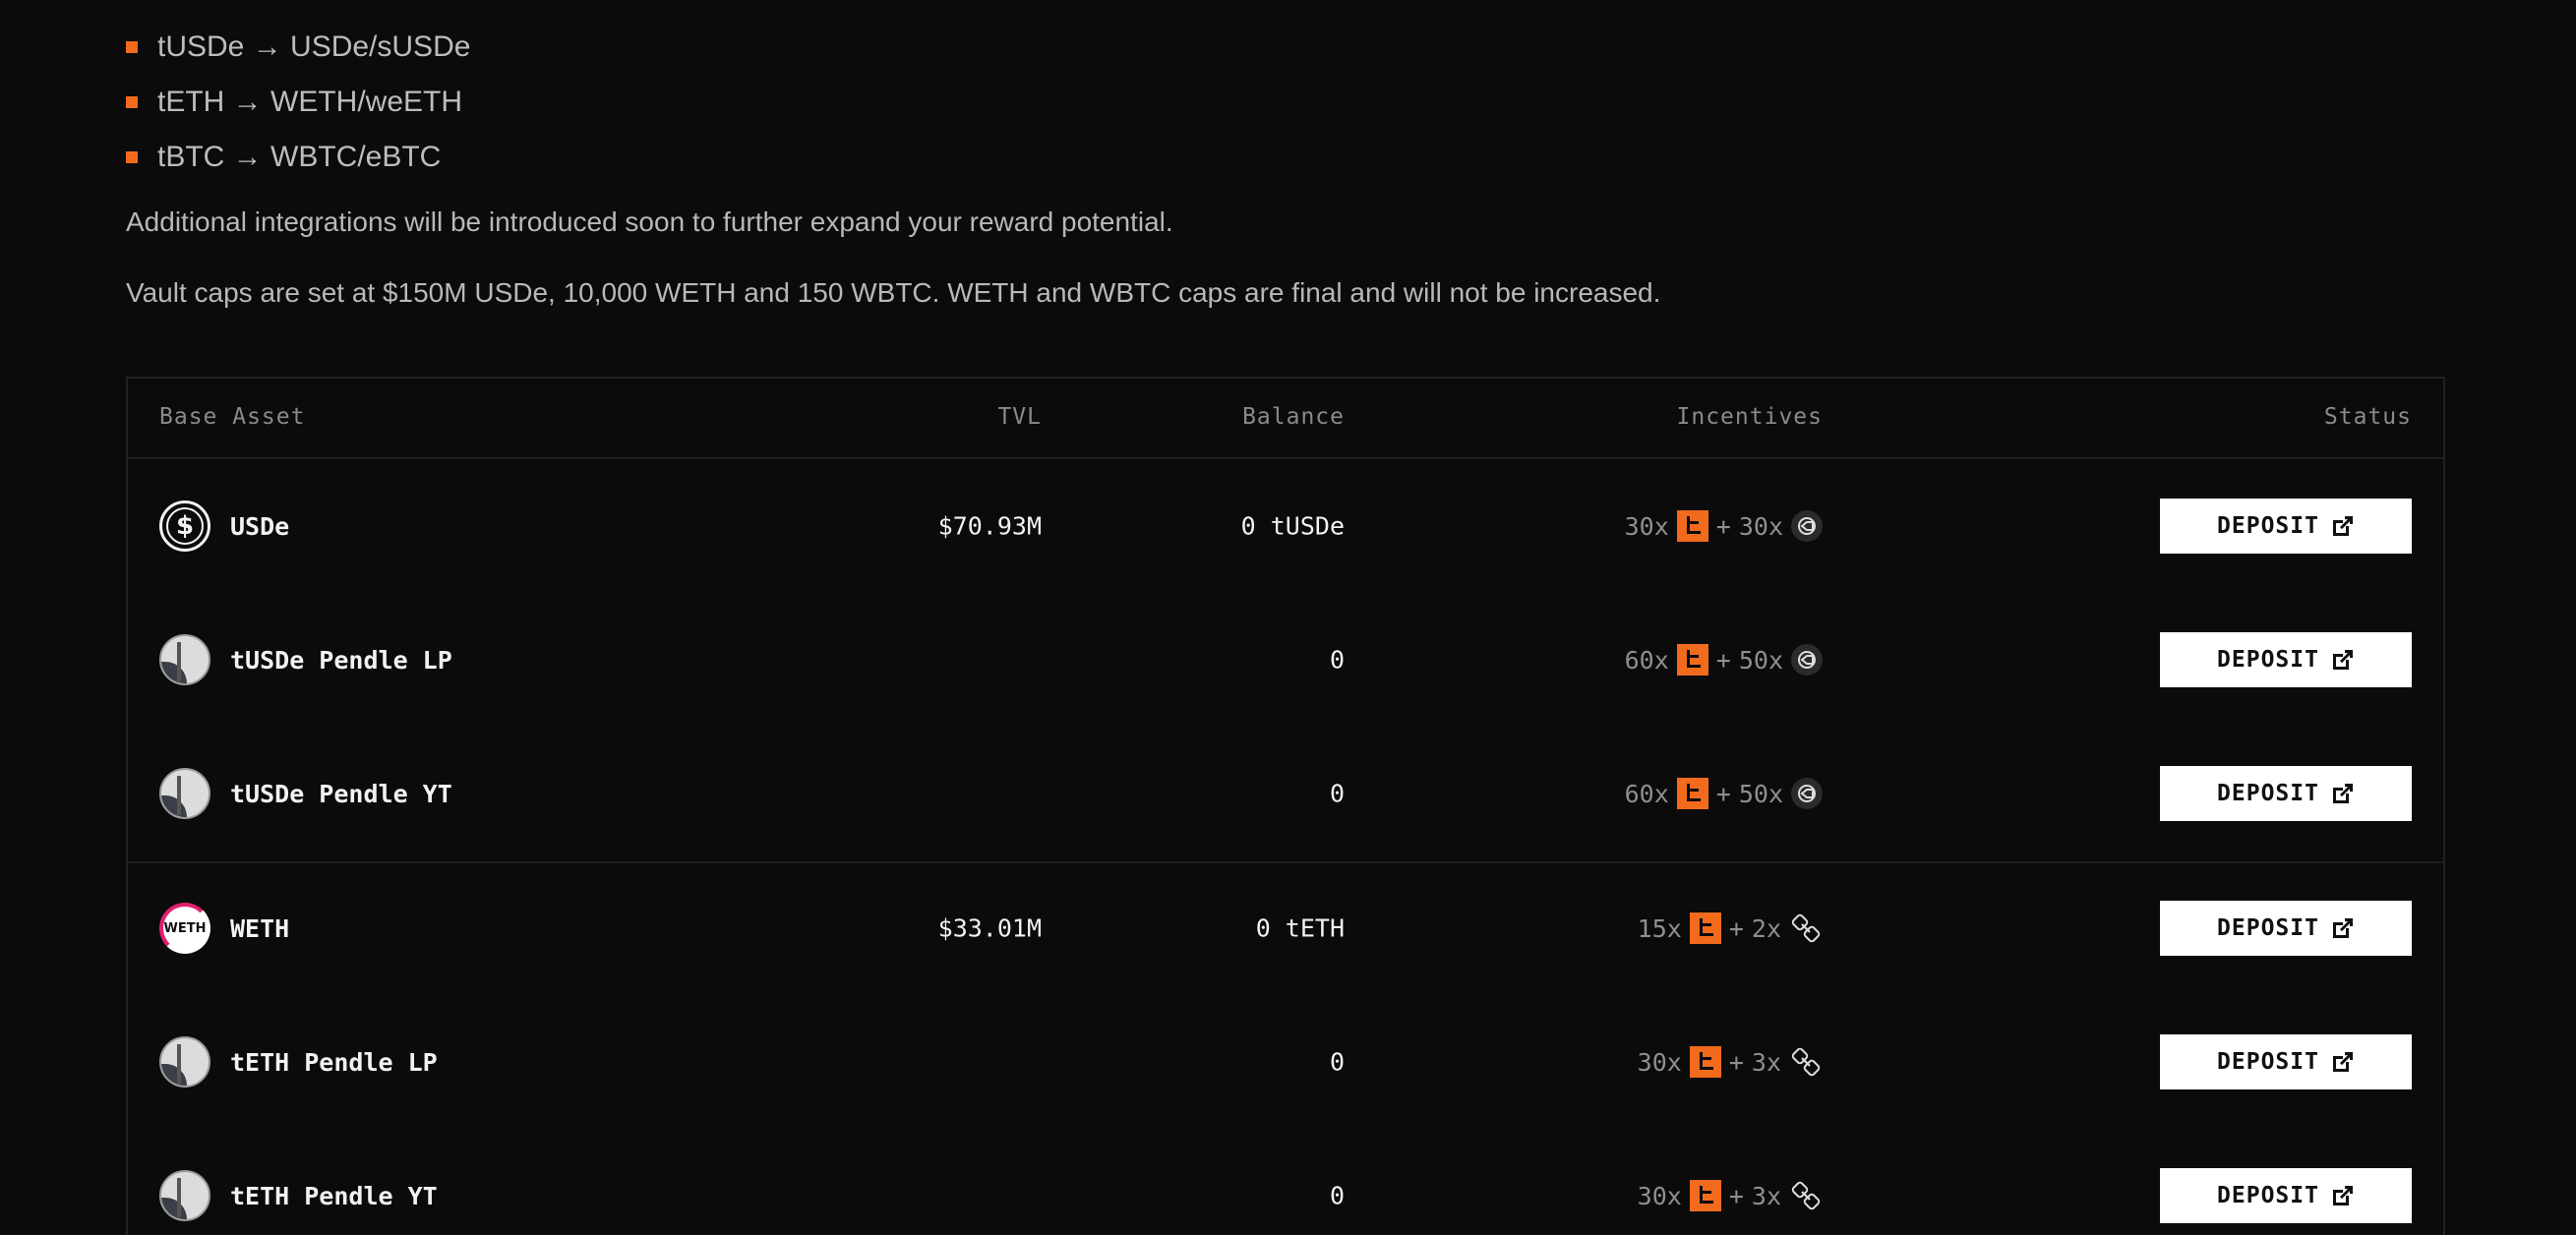  What do you see at coordinates (1750, 417) in the screenshot?
I see `header-incentives: Incentives` at bounding box center [1750, 417].